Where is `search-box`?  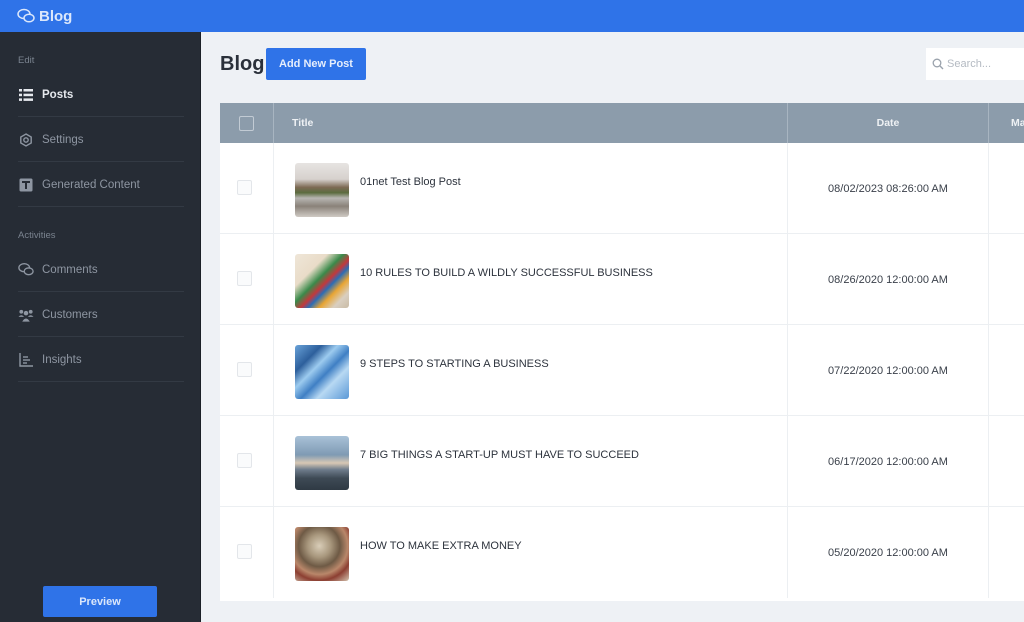
search-box is located at coordinates (975, 64).